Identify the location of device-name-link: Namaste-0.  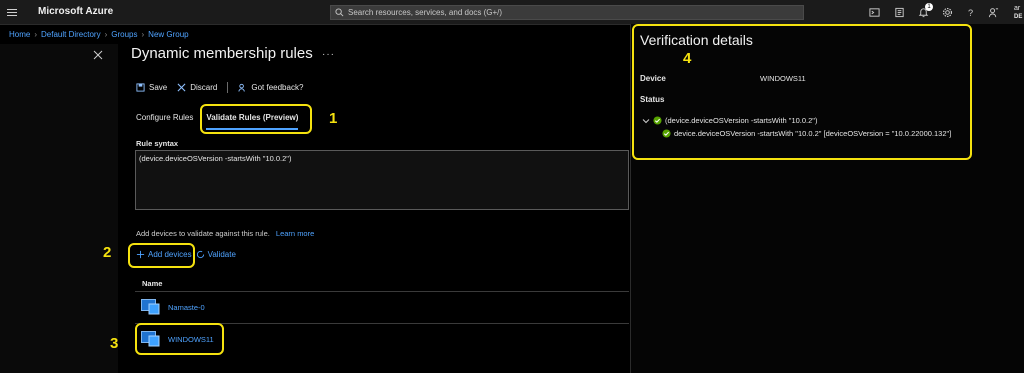
(186, 307).